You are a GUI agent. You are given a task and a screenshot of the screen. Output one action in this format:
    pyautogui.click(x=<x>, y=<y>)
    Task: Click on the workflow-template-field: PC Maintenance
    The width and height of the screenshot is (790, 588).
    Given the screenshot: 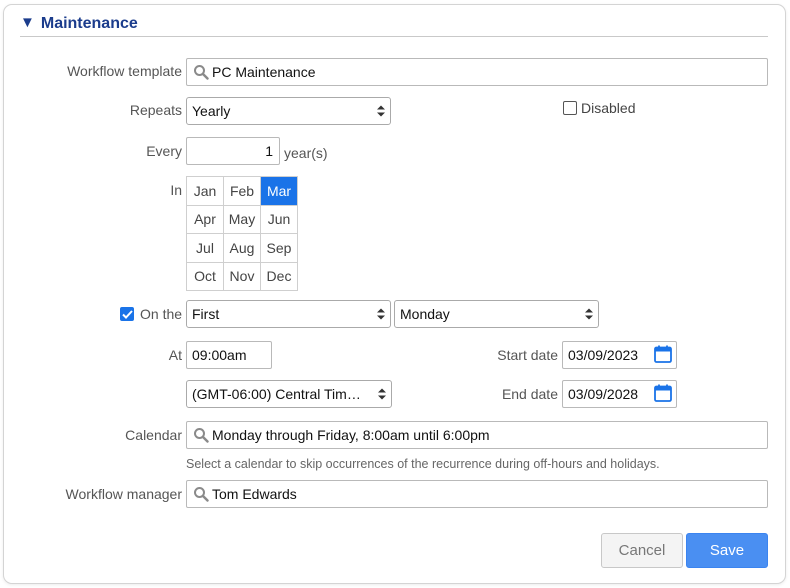 What is the action you would take?
    pyautogui.click(x=477, y=72)
    